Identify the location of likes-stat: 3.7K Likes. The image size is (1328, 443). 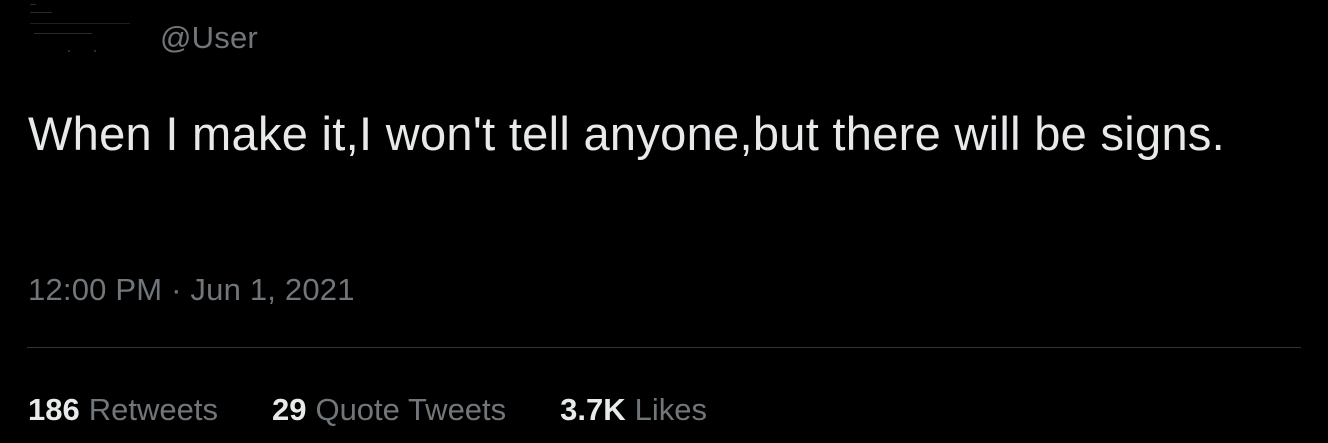
(633, 410).